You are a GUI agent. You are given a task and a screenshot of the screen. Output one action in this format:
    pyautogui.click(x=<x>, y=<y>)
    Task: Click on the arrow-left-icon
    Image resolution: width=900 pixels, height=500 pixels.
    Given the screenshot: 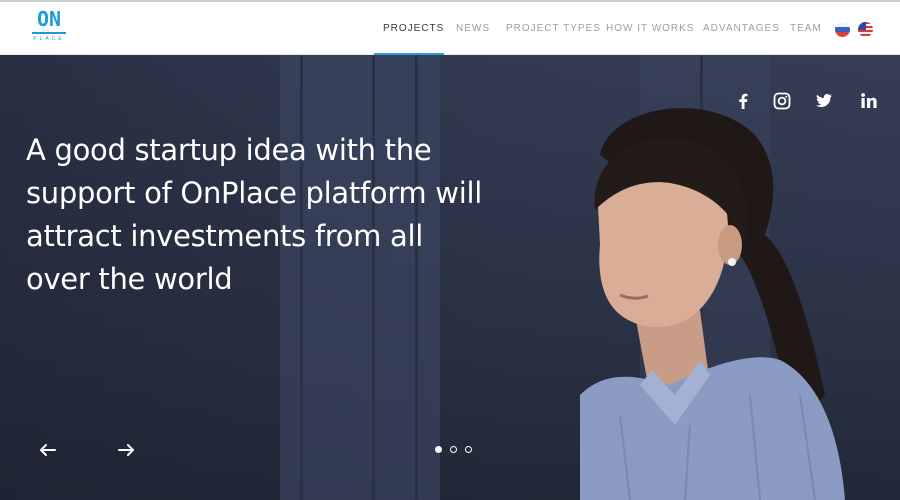 What is the action you would take?
    pyautogui.click(x=48, y=450)
    